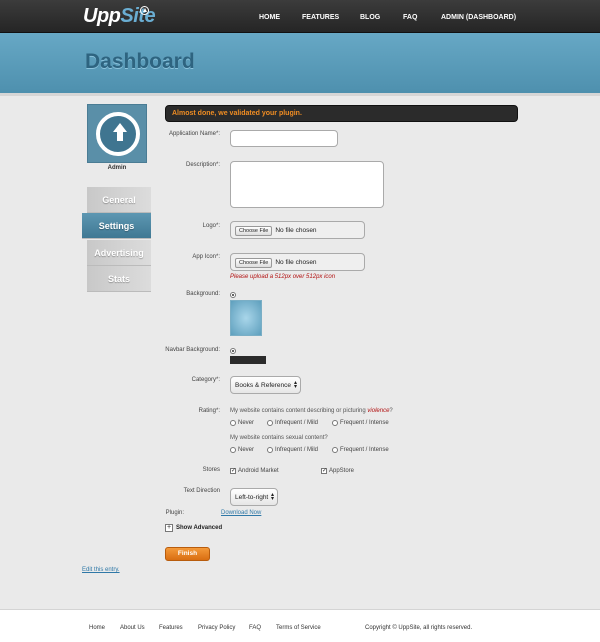  Describe the element at coordinates (171, 628) in the screenshot. I see `footer-link-features: Features` at that location.